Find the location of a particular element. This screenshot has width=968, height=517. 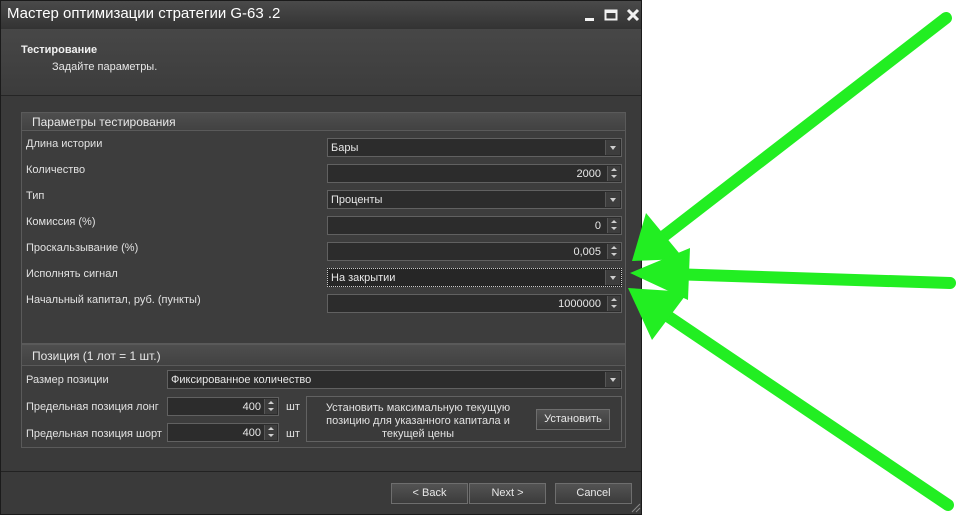

initial-capital-label: Начальный капитал, руб. (пункты) is located at coordinates (113, 300).